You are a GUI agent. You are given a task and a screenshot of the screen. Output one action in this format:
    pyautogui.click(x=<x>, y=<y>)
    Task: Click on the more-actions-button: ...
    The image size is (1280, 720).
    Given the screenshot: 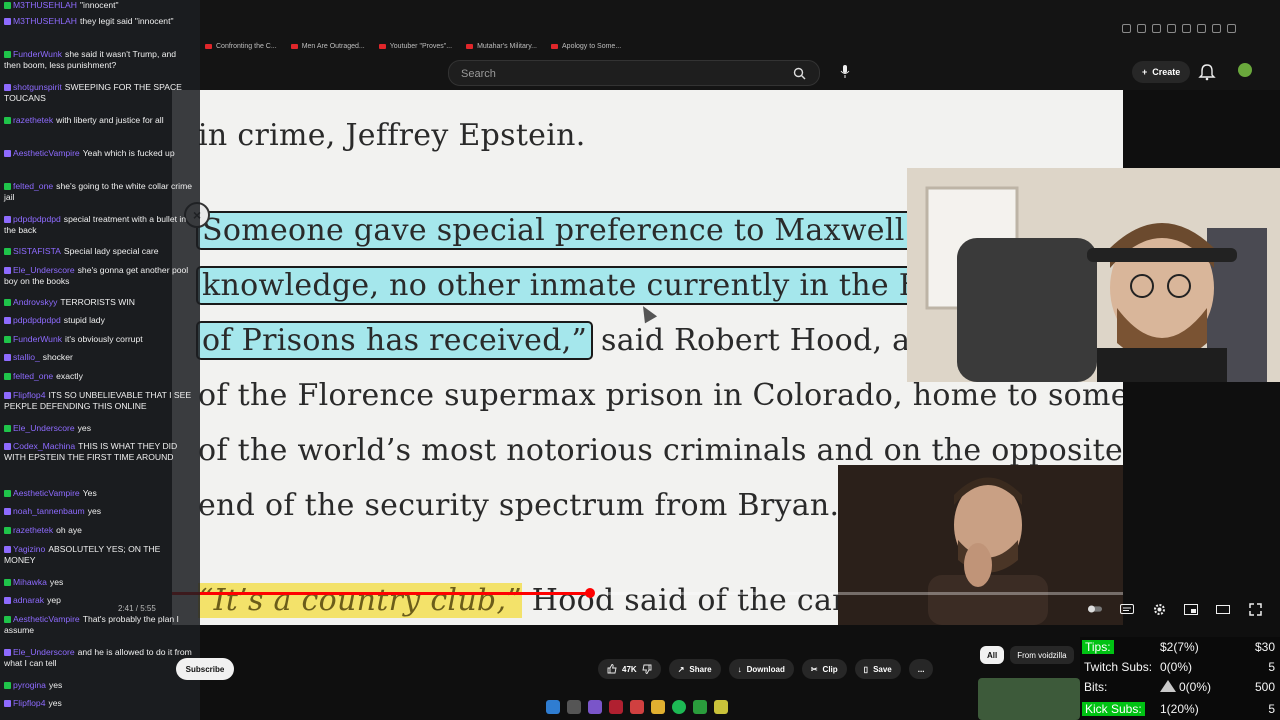 What is the action you would take?
    pyautogui.click(x=921, y=669)
    